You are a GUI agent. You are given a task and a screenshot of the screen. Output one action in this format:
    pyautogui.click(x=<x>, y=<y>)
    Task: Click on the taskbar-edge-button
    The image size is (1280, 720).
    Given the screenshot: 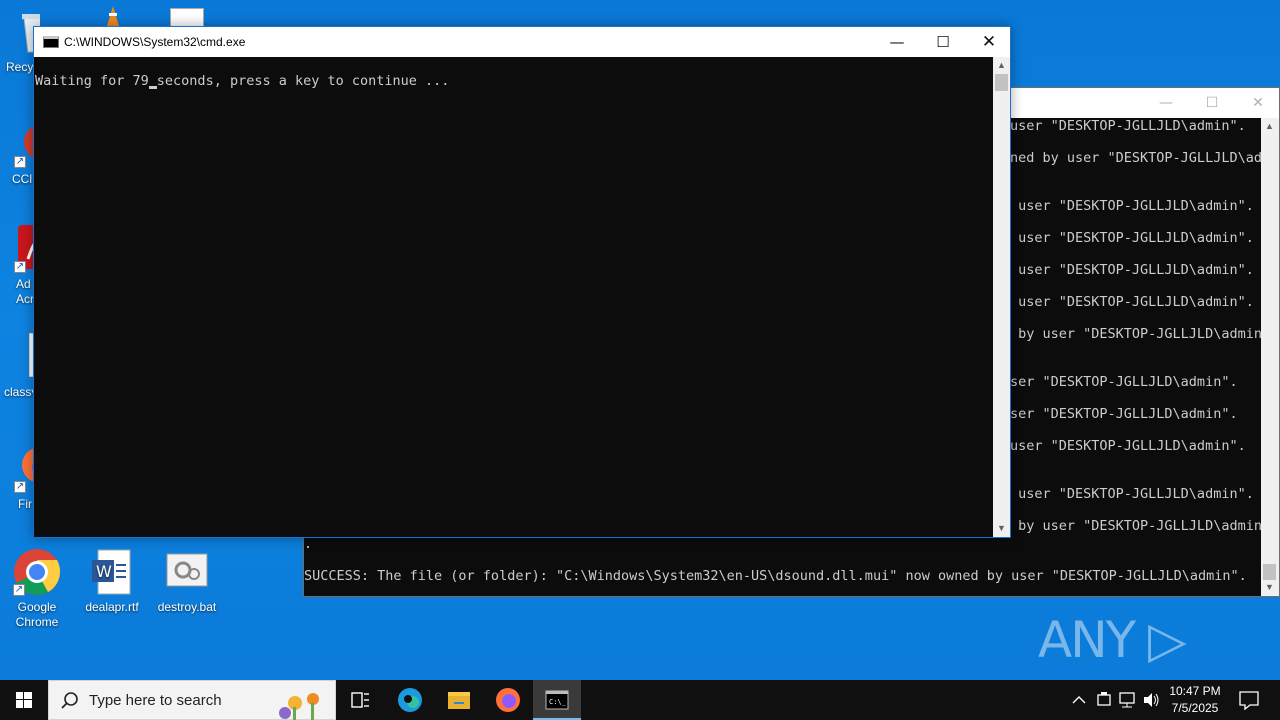 What is the action you would take?
    pyautogui.click(x=410, y=700)
    